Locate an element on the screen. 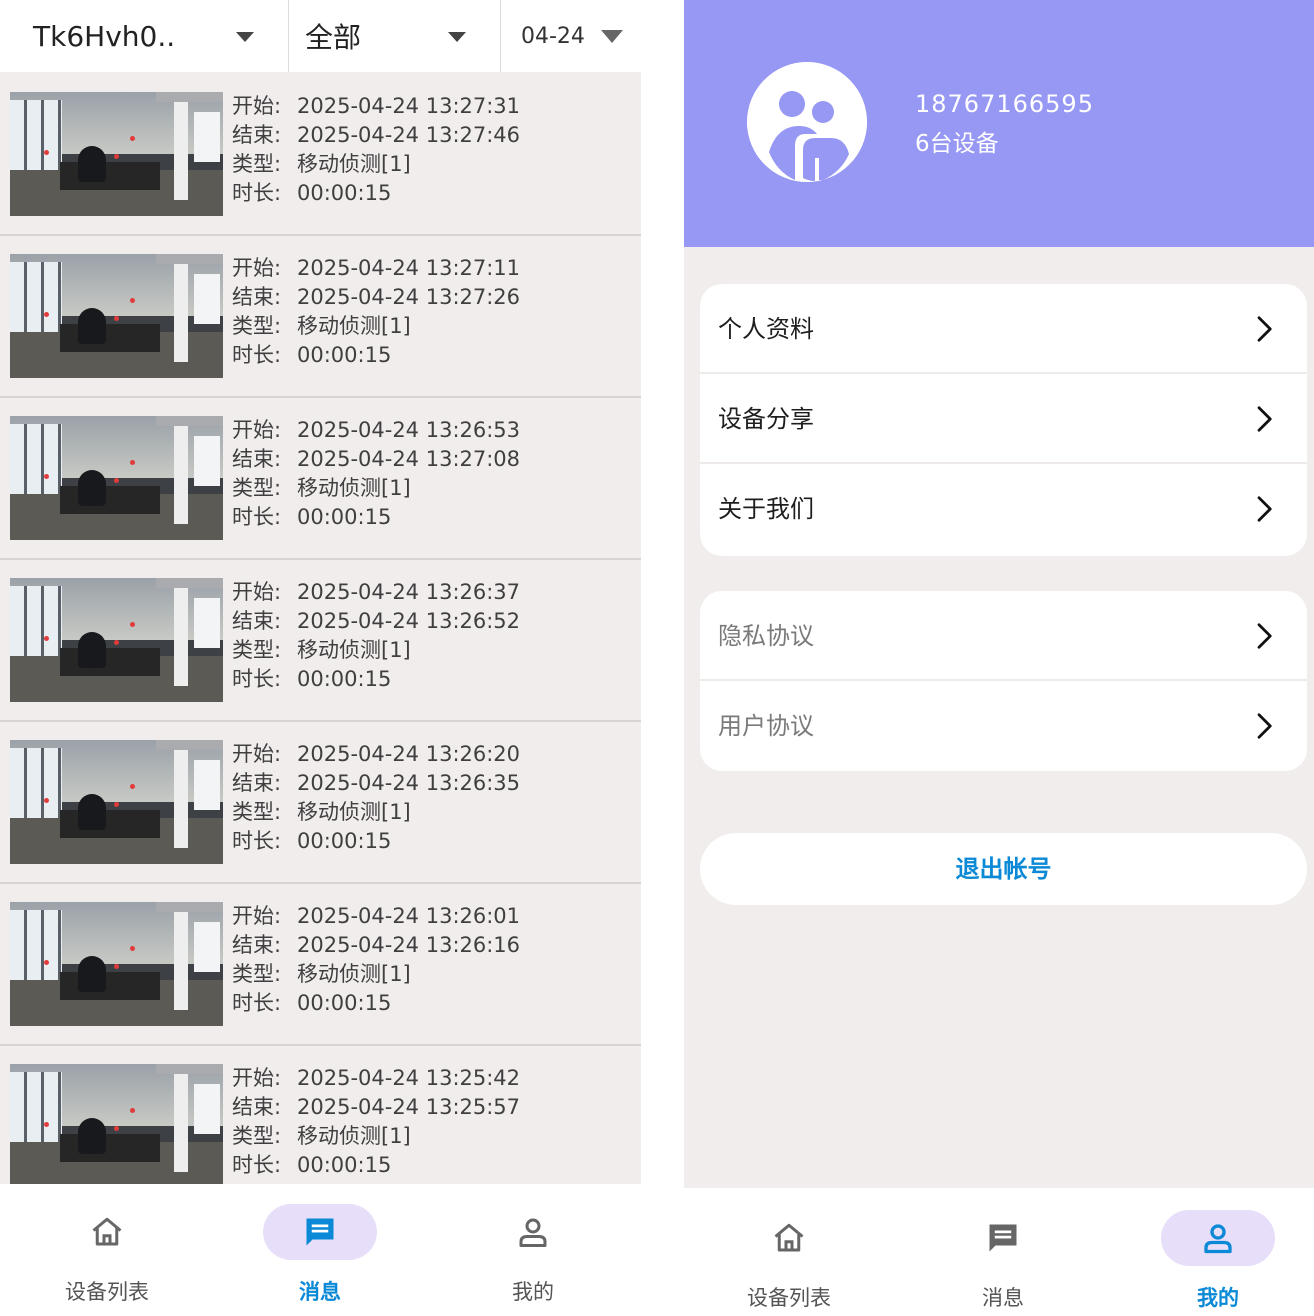  screen-divider is located at coordinates (662, 658).